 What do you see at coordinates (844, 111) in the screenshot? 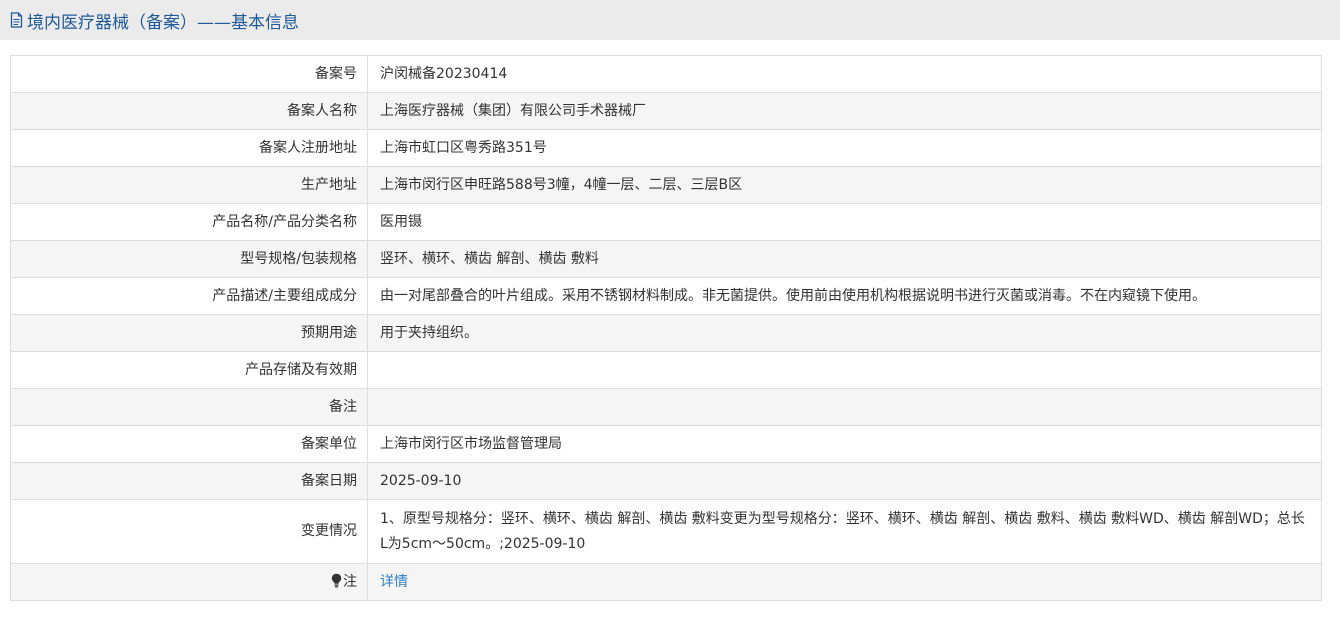
I see `row-value: 上海医疗器械（集团）有限公司手术器械厂` at bounding box center [844, 111].